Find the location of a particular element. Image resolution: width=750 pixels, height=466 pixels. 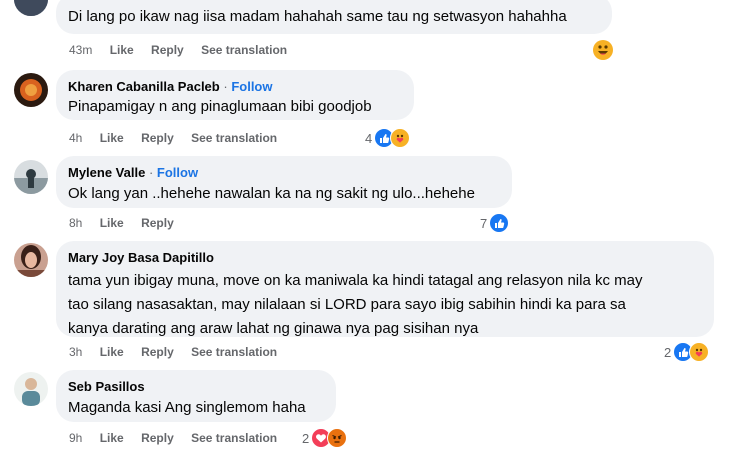

comment-timestamp: 4h is located at coordinates (75, 138).